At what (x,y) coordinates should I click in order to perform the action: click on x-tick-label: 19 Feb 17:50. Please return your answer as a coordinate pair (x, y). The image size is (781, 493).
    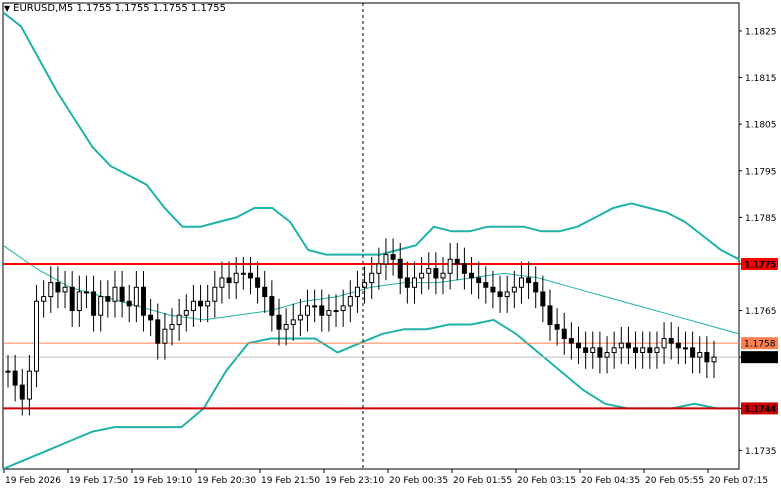
    Looking at the image, I should click on (98, 481).